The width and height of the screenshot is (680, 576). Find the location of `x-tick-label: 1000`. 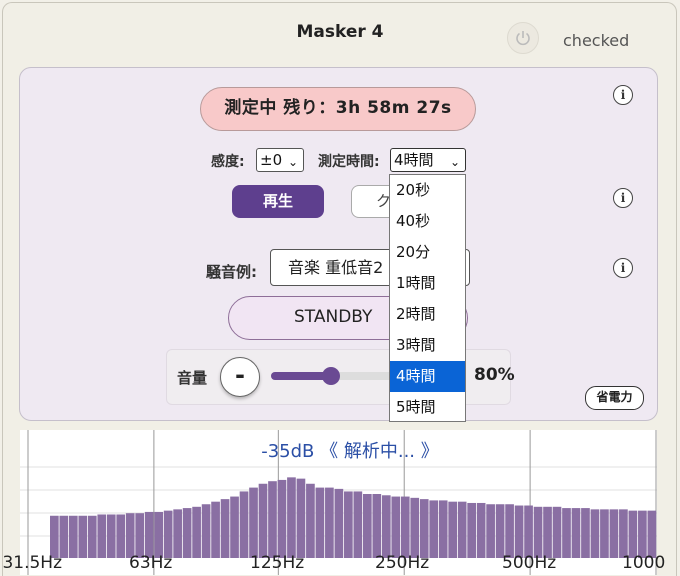

x-tick-label: 1000 is located at coordinates (644, 563).